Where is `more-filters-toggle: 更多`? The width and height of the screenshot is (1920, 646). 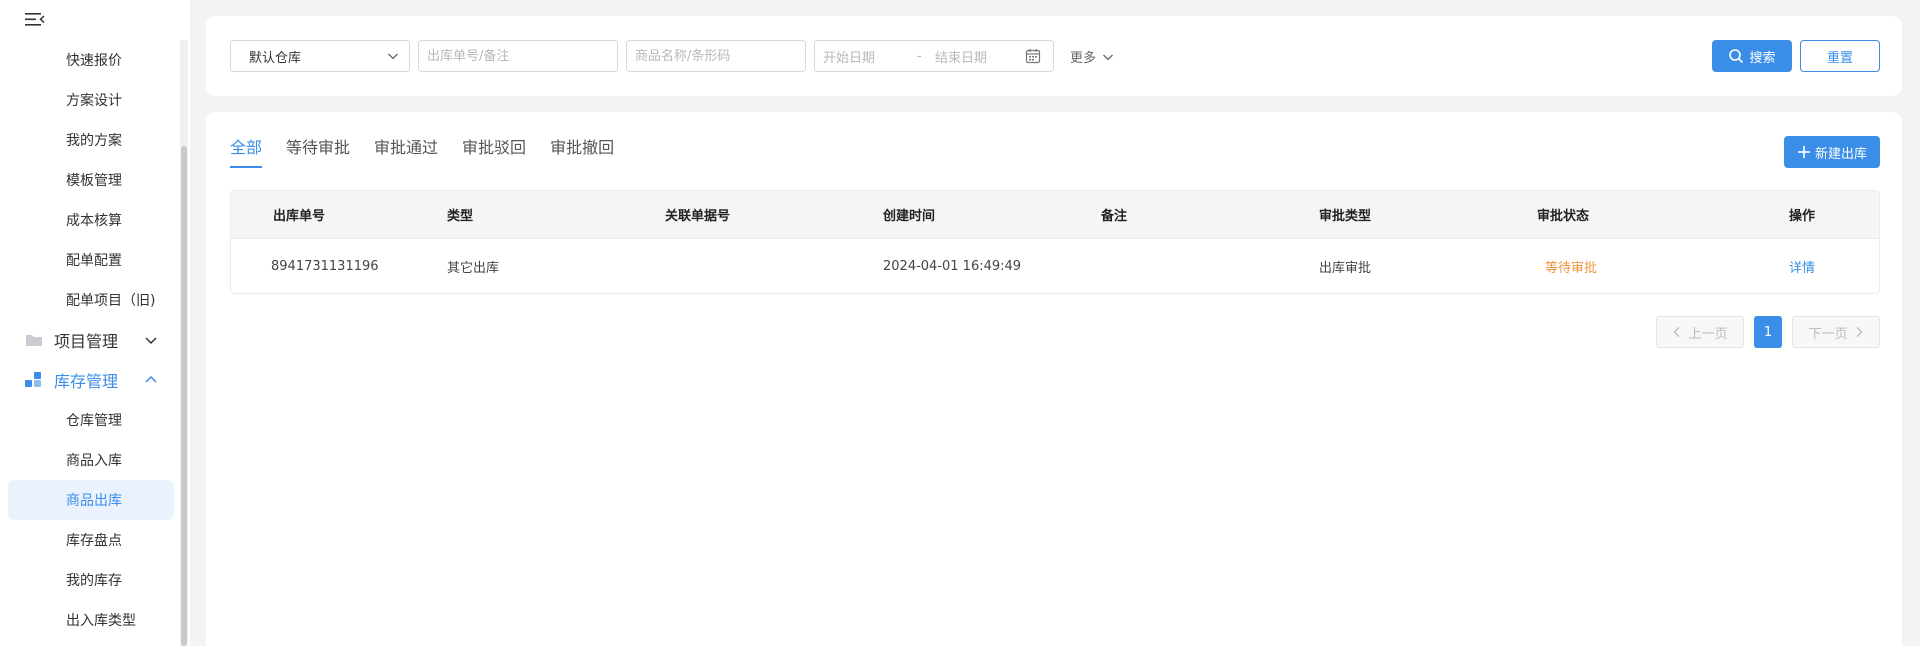 more-filters-toggle: 更多 is located at coordinates (1092, 56).